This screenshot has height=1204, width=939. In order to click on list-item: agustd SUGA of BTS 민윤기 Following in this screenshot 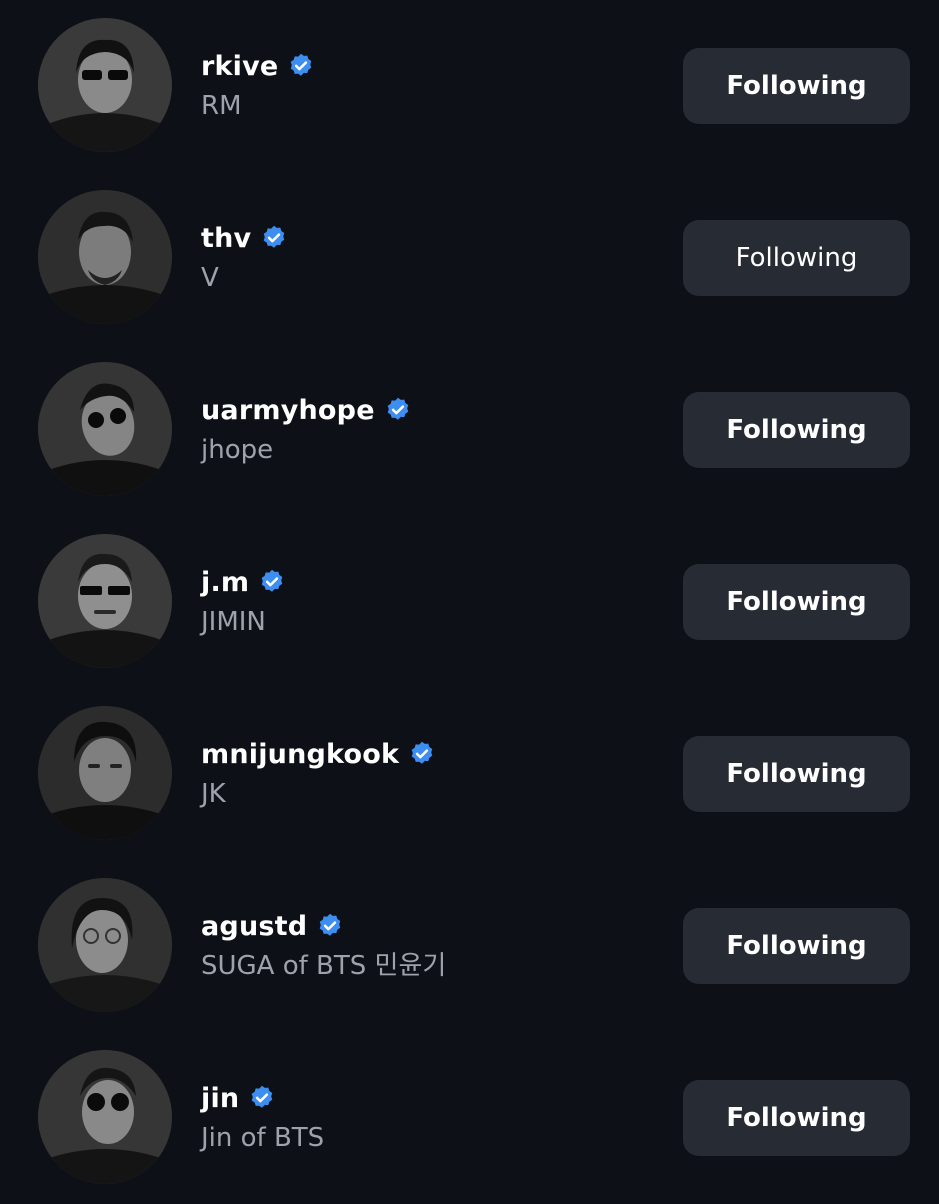, I will do `click(469, 946)`.